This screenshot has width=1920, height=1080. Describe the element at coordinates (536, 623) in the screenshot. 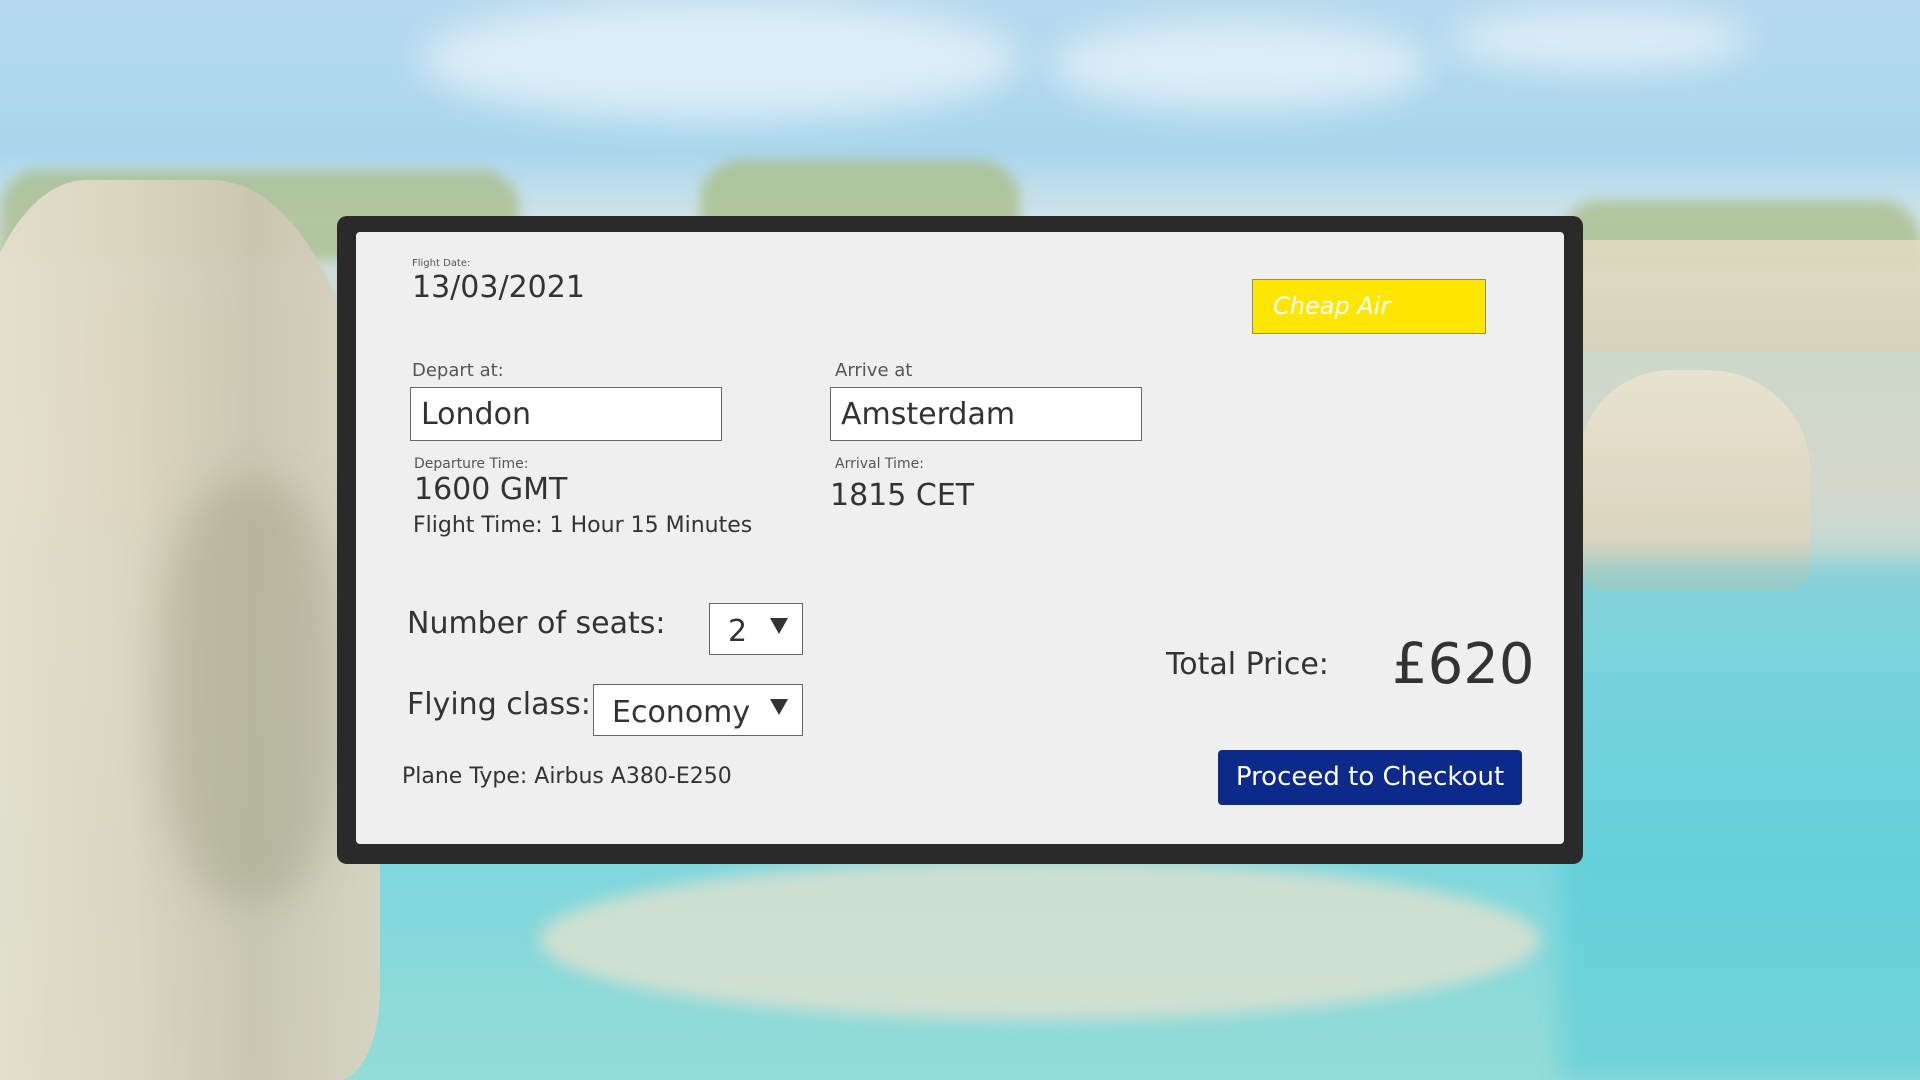

I see `seats-label: Number of seats:` at that location.